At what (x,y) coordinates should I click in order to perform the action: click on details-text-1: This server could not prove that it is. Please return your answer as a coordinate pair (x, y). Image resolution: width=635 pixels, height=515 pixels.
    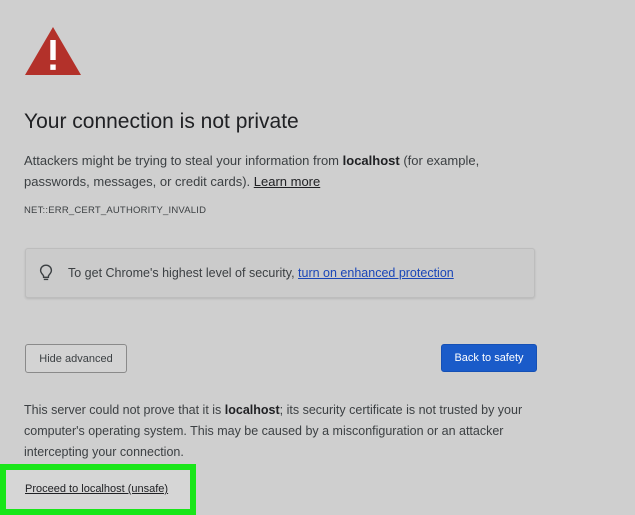
    Looking at the image, I should click on (124, 410).